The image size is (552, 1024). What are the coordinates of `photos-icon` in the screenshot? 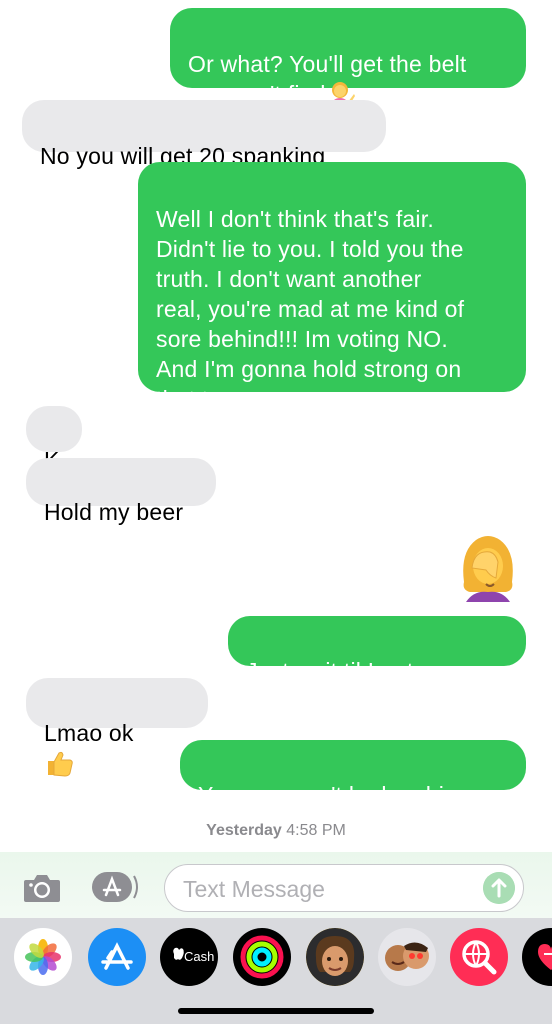 It's located at (43, 957).